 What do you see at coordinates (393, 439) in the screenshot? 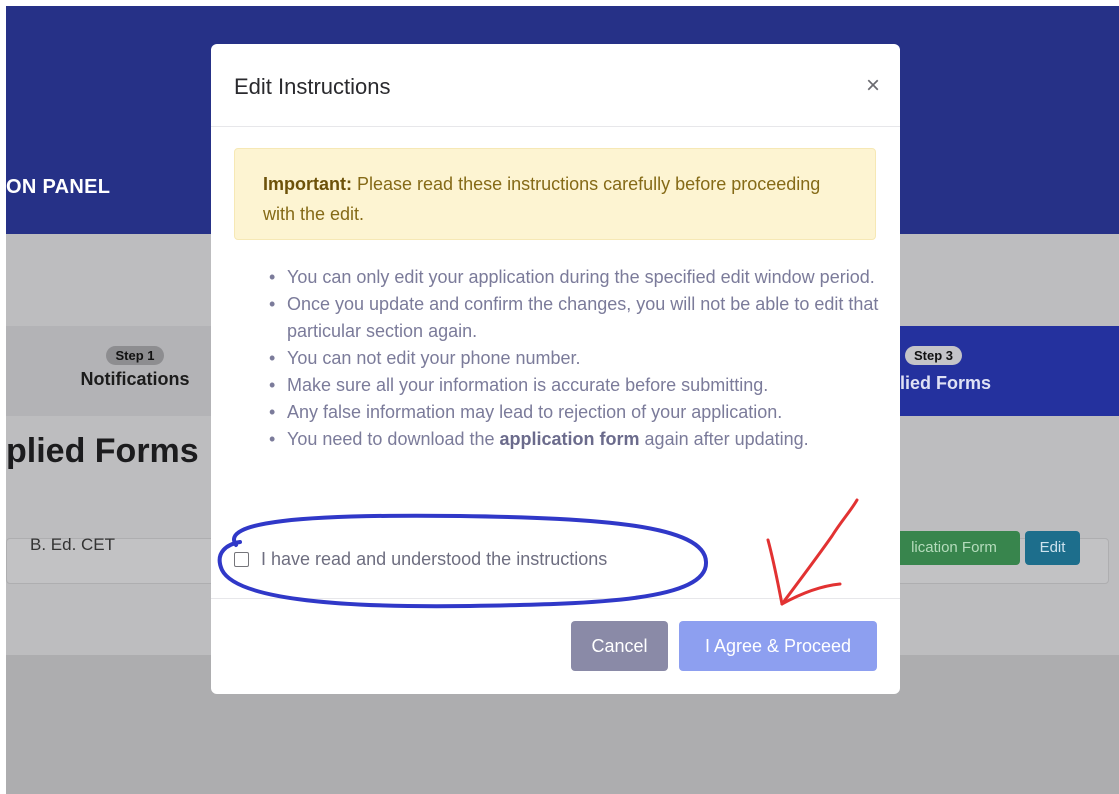
I see `list-item-text: You need to download the` at bounding box center [393, 439].